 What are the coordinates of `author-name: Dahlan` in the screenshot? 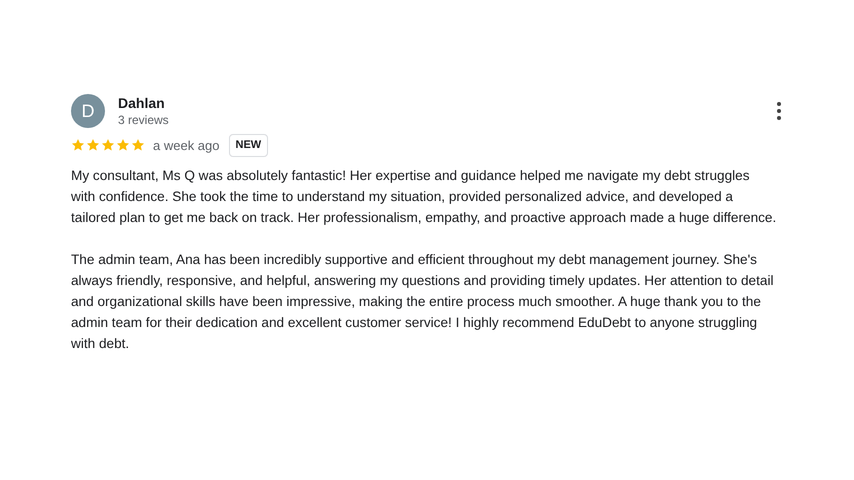 It's located at (143, 103).